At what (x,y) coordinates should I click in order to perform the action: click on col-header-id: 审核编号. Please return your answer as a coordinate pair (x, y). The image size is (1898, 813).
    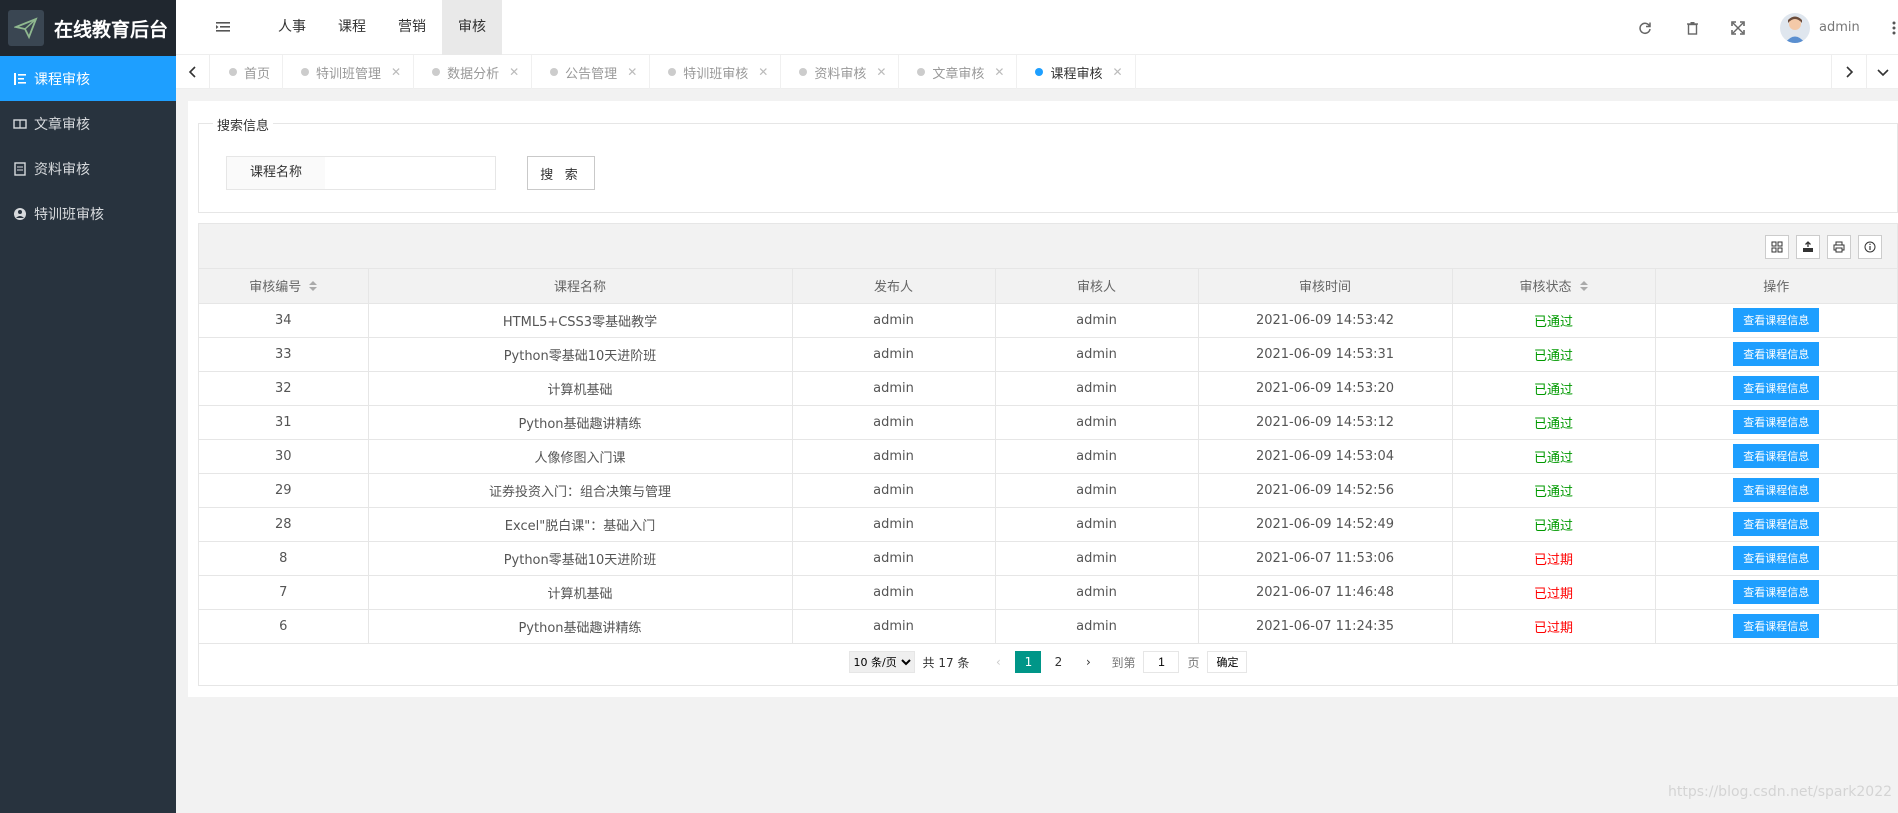
    Looking at the image, I should click on (284, 286).